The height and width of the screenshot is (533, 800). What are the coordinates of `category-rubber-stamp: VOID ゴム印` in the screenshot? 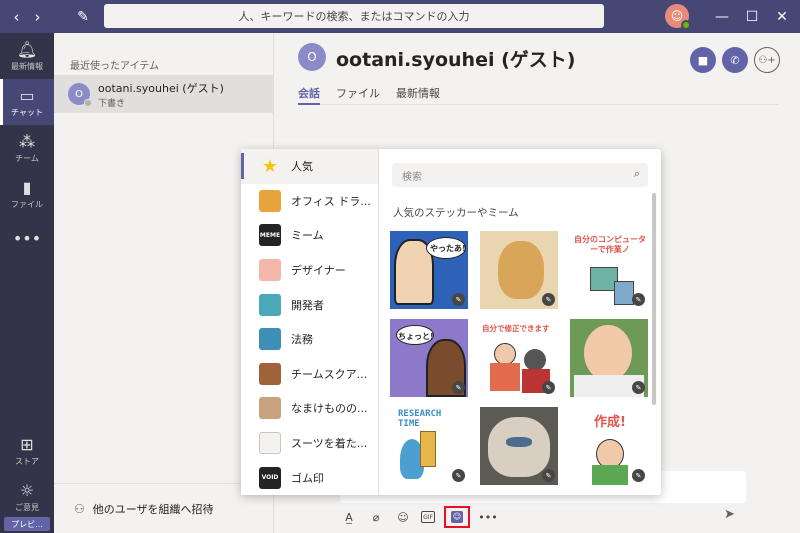 It's located at (309, 477).